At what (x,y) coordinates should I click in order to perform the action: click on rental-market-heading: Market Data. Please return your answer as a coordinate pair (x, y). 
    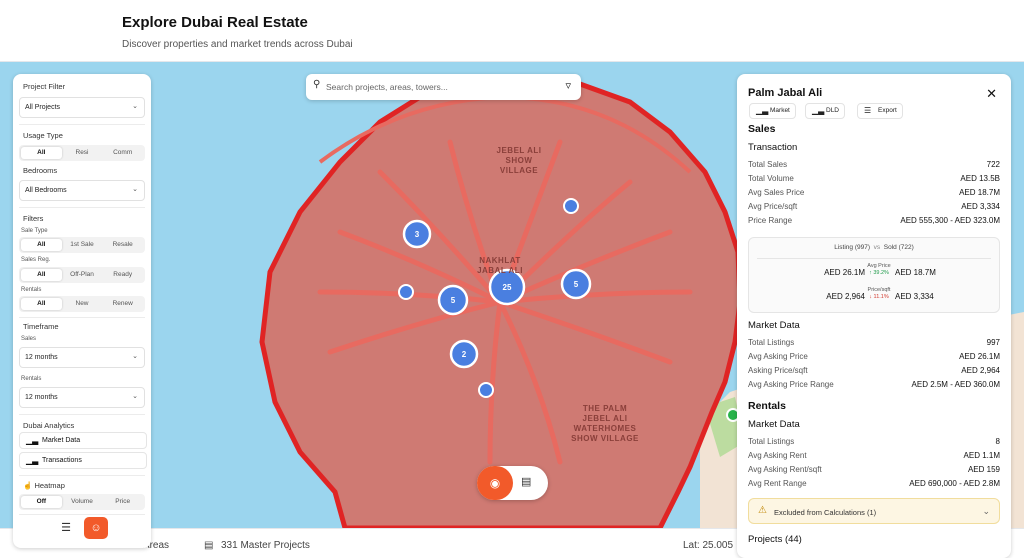
    Looking at the image, I should click on (774, 424).